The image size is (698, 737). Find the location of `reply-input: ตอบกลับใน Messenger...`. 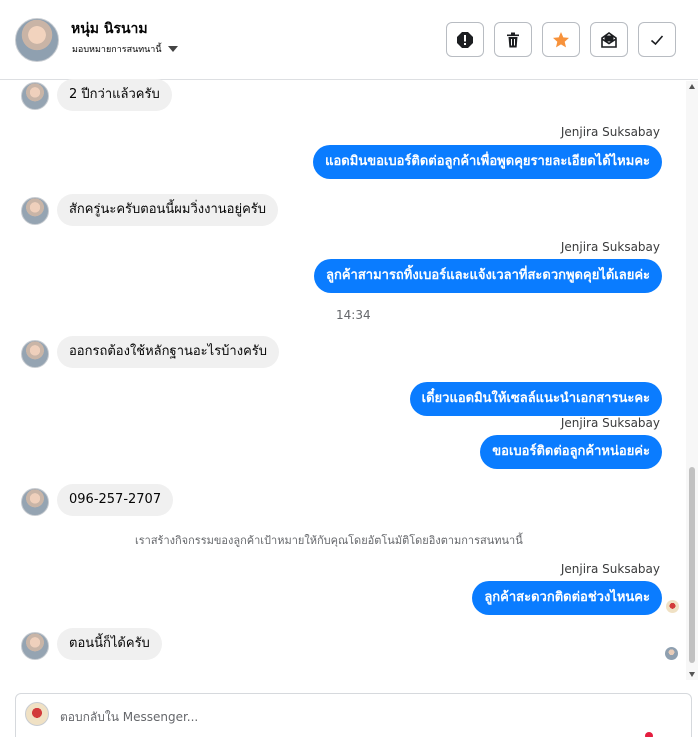

reply-input: ตอบกลับใน Messenger... is located at coordinates (129, 717).